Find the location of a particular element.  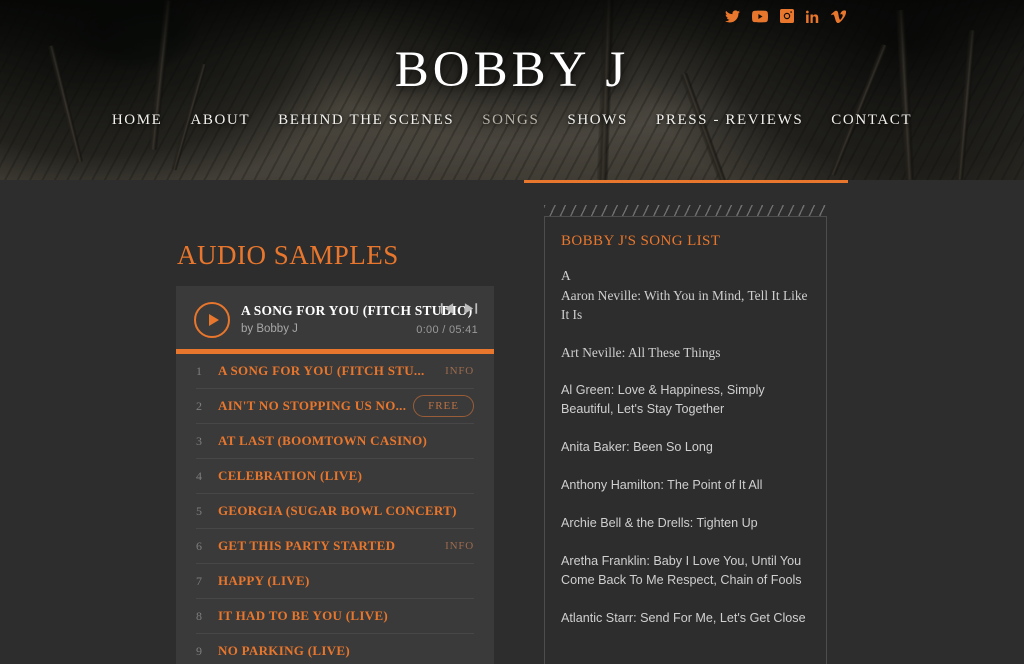

table-row: 9 NO PARKING (LIVE) is located at coordinates (335, 648).